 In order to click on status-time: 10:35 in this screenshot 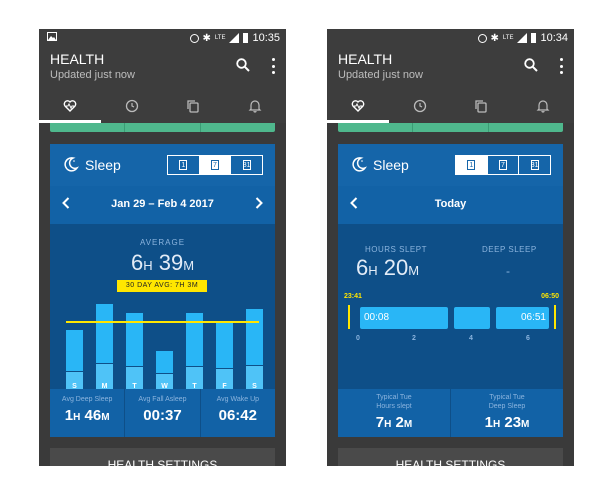, I will do `click(266, 38)`.